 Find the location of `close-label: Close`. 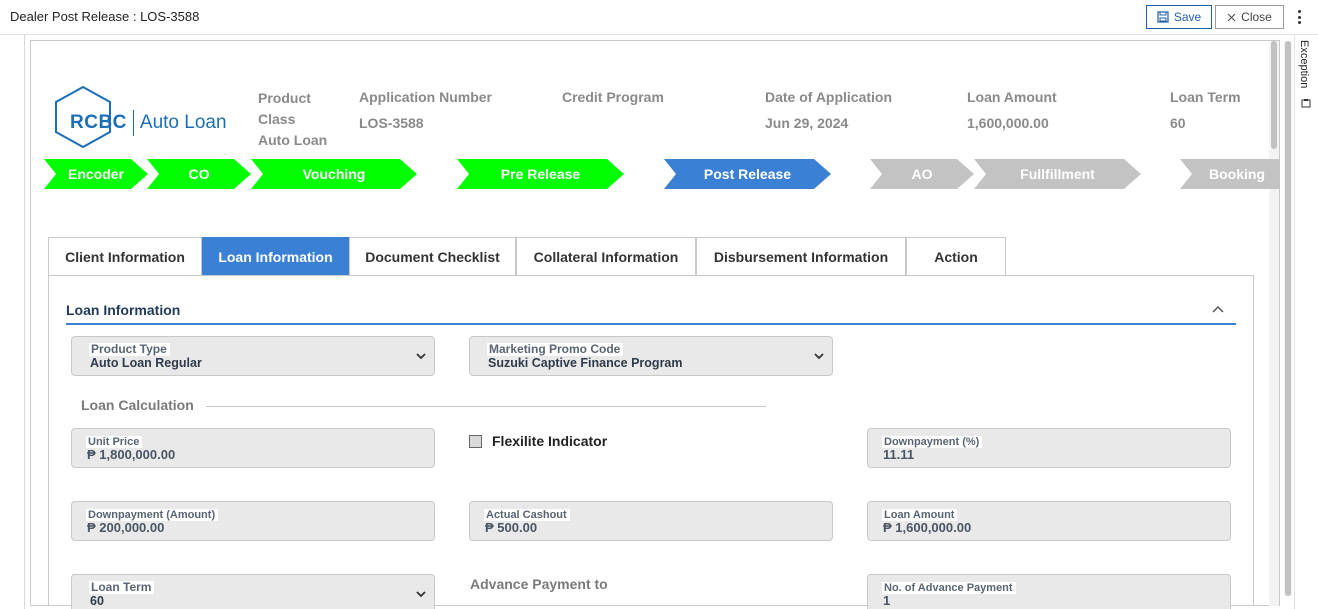

close-label: Close is located at coordinates (1256, 17).